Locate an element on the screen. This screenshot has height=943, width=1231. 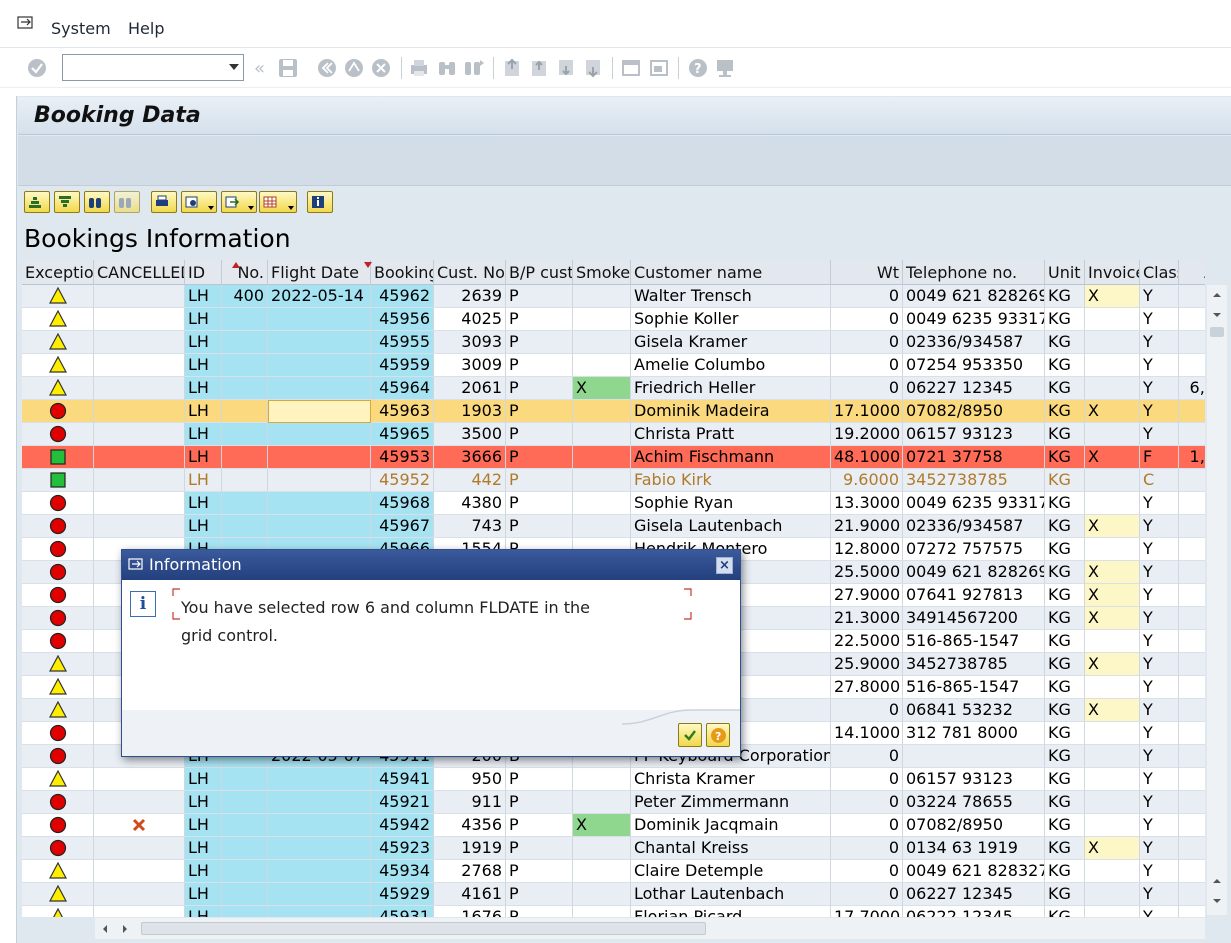
cell-customer-name: Chantal Kreiss is located at coordinates (731, 848).